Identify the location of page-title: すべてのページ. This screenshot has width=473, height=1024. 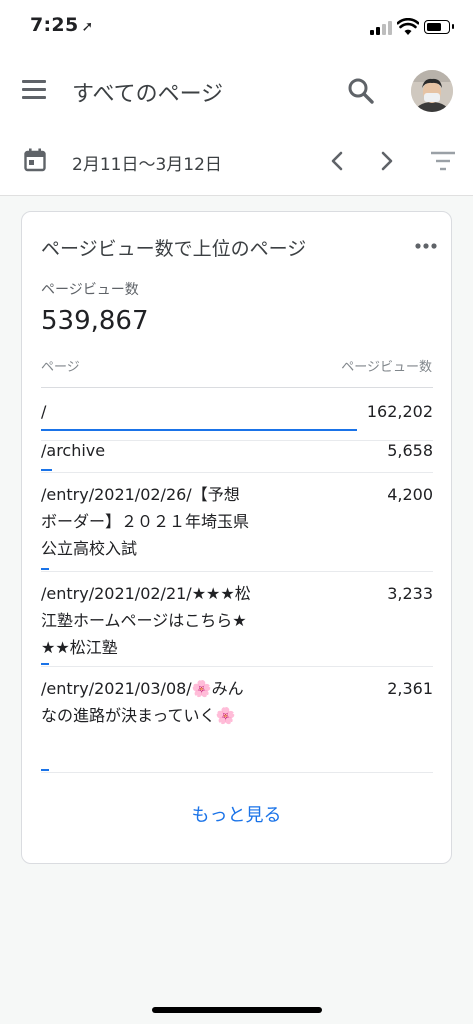
(148, 94).